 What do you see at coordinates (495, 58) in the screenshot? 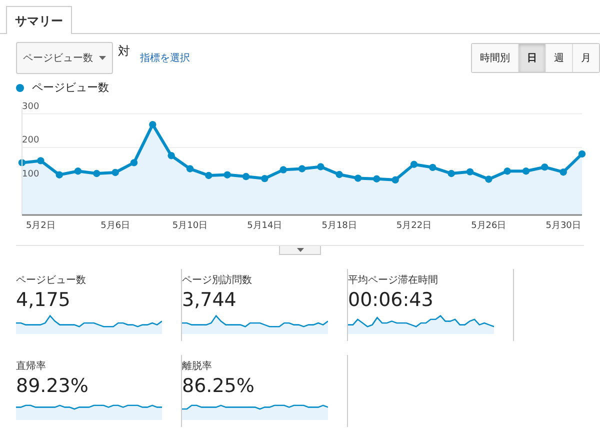
I see `period-button: 時間別` at bounding box center [495, 58].